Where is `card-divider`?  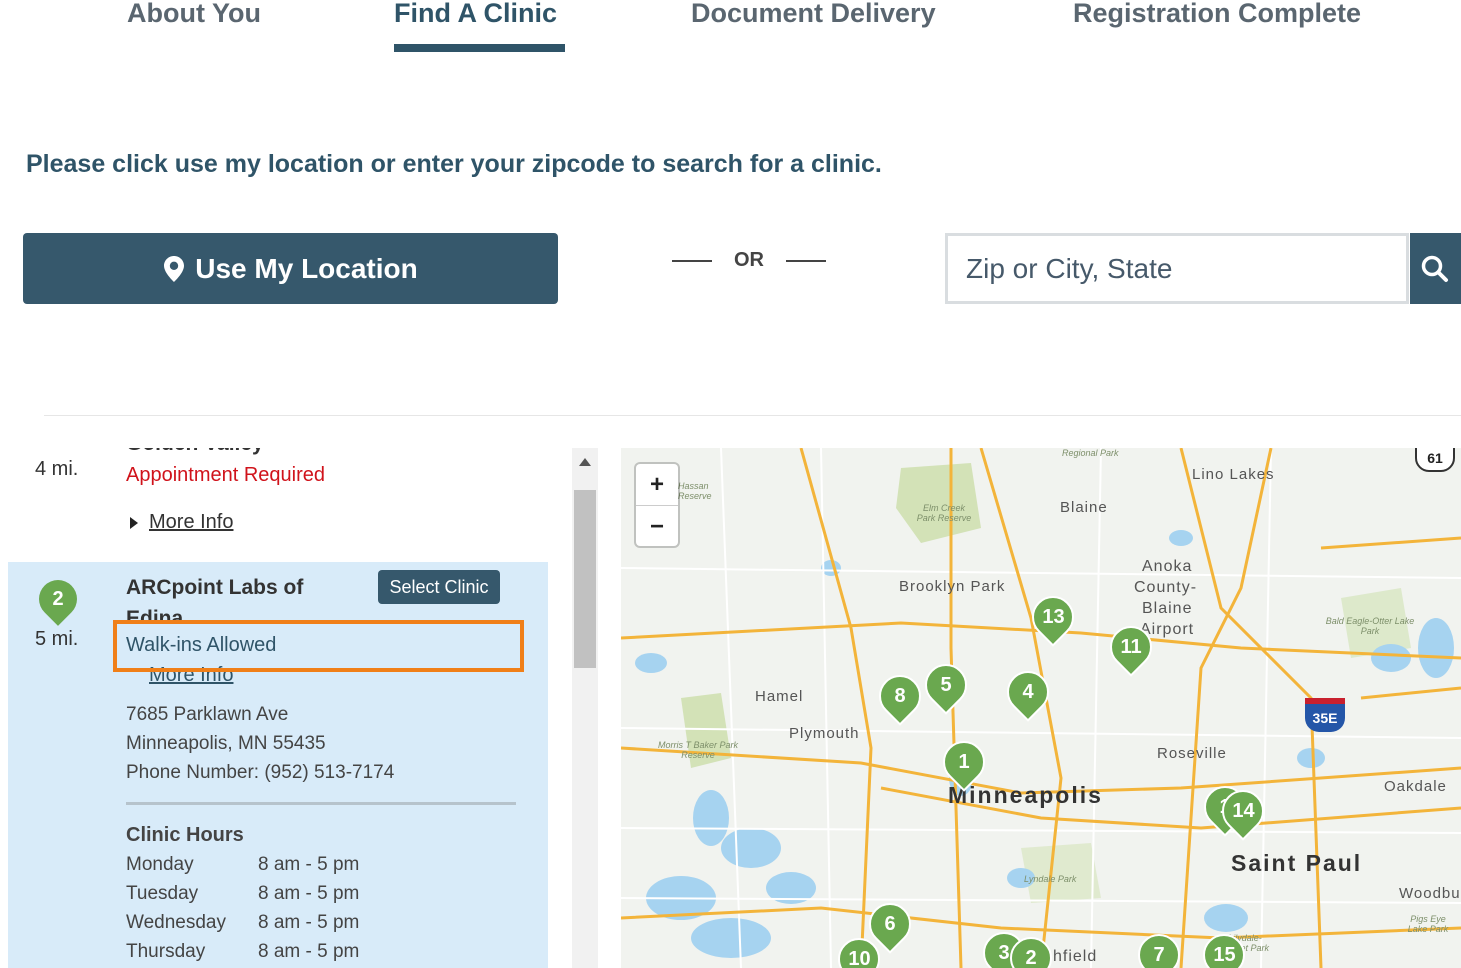 card-divider is located at coordinates (321, 803).